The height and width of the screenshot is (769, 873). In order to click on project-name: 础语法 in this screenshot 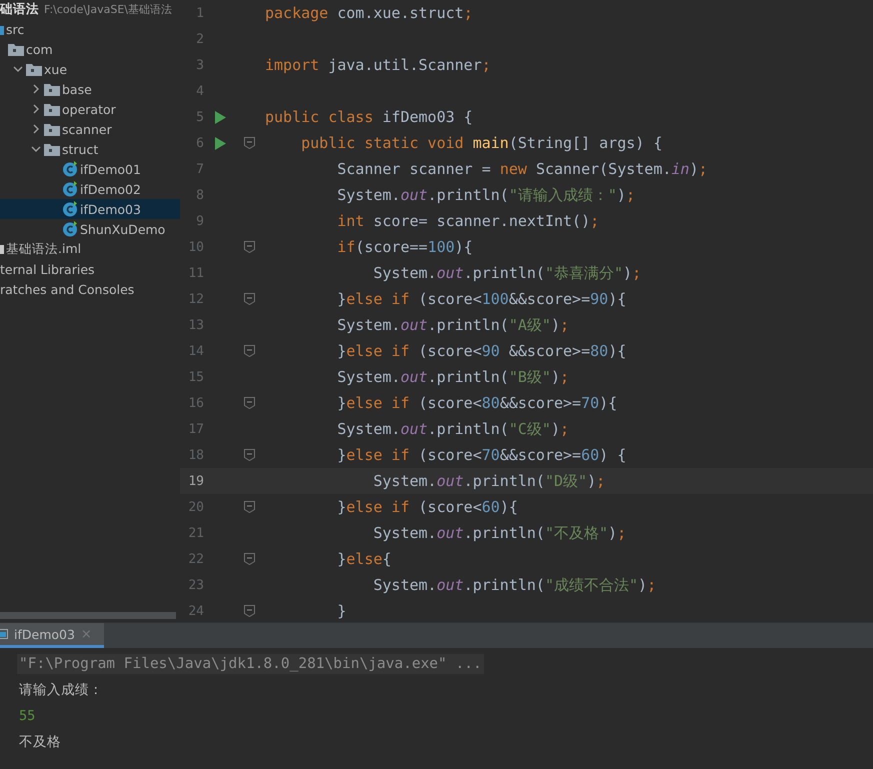, I will do `click(19, 9)`.